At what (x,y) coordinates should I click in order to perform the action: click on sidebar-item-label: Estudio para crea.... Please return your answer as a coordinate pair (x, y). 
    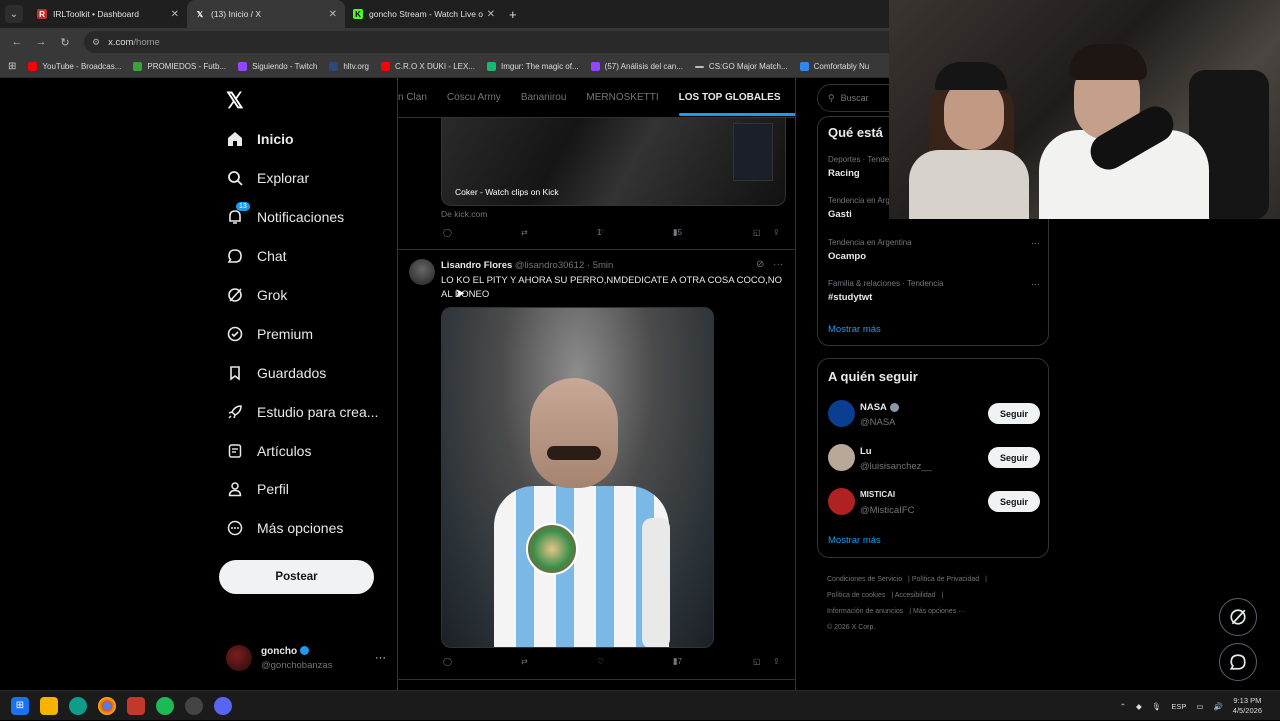
    Looking at the image, I should click on (318, 412).